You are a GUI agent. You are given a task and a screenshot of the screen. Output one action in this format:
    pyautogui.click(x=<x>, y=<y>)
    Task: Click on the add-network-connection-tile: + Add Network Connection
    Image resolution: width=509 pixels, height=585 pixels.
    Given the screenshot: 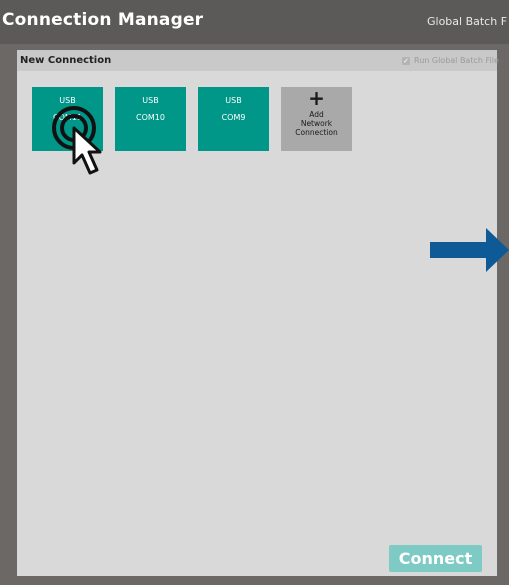 What is the action you would take?
    pyautogui.click(x=316, y=119)
    